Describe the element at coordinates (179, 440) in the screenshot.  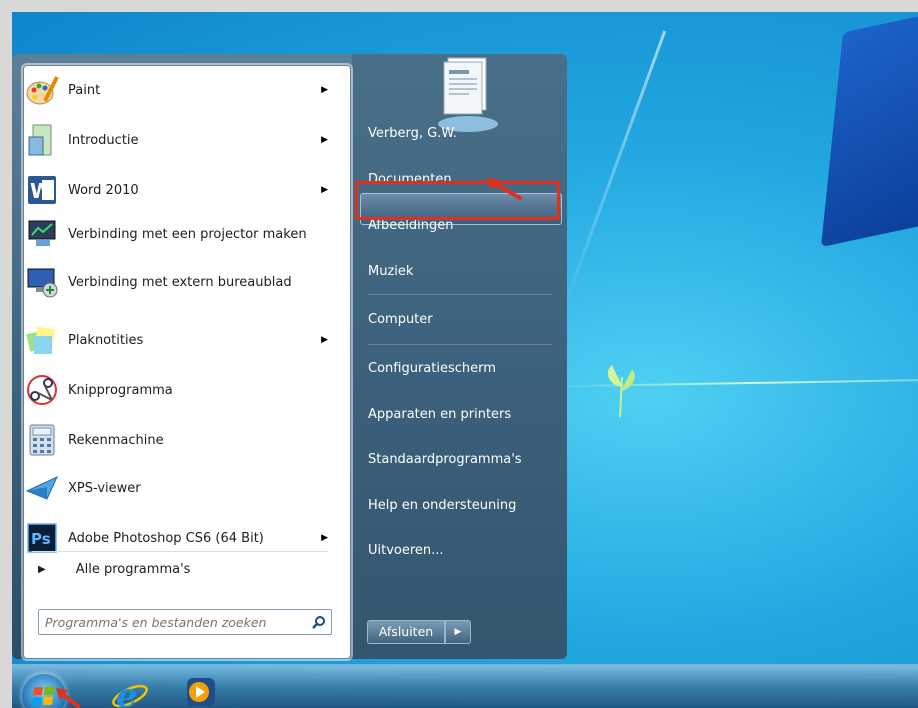
I see `program-rekenmachine: Rekenmachine` at that location.